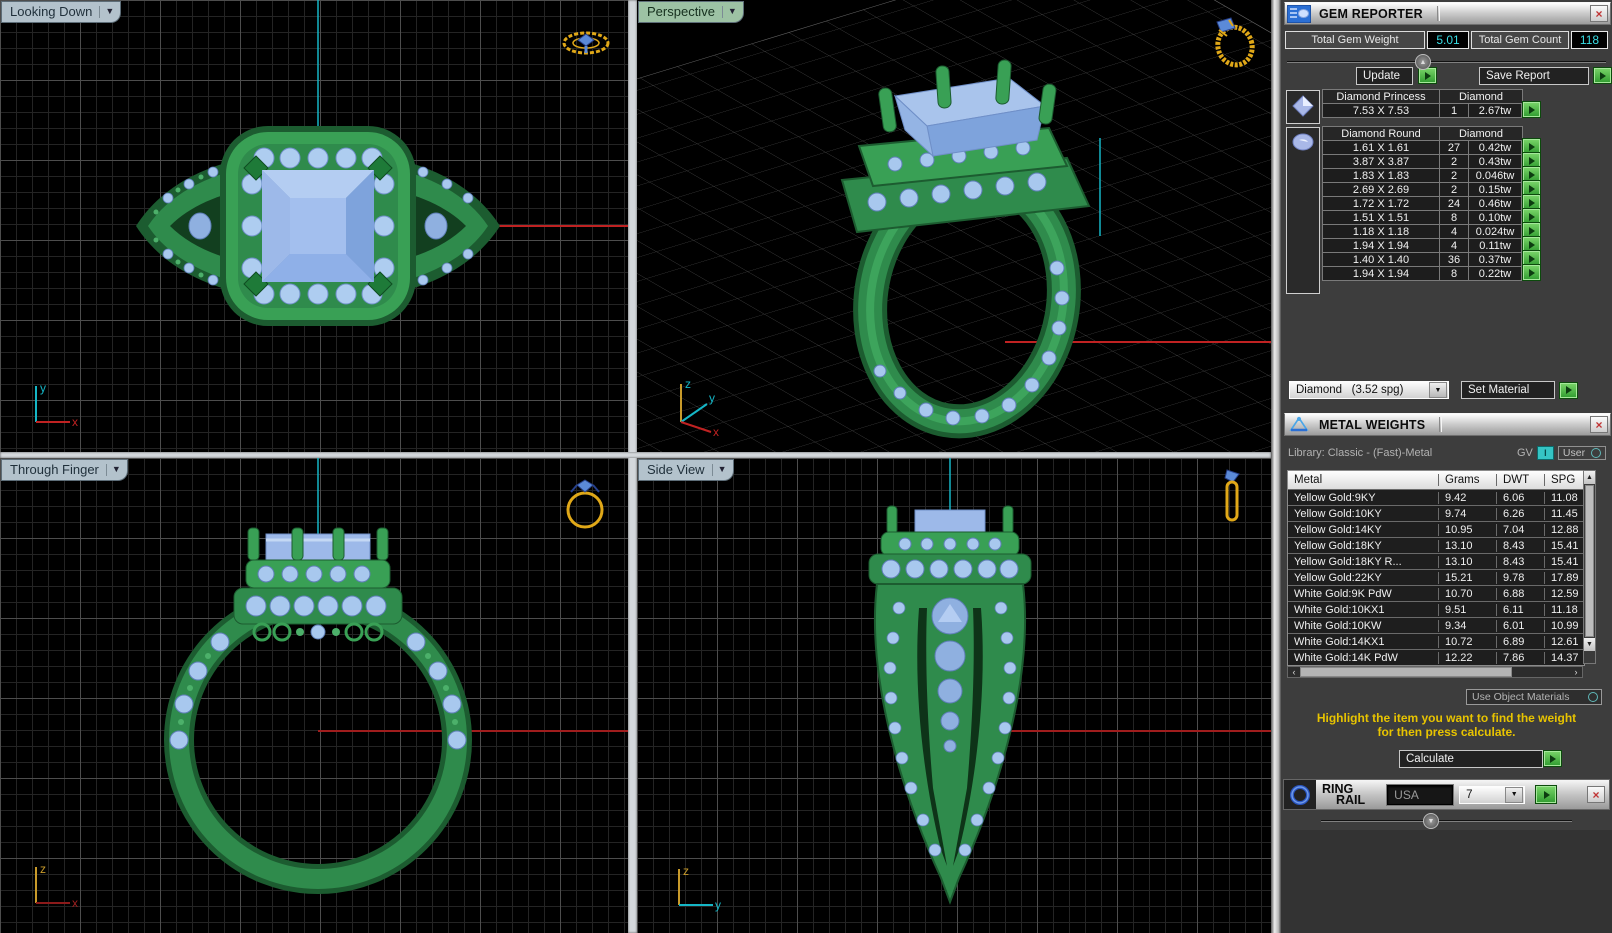  Describe the element at coordinates (1534, 76) in the screenshot. I see `save-report-button: Save Report` at that location.